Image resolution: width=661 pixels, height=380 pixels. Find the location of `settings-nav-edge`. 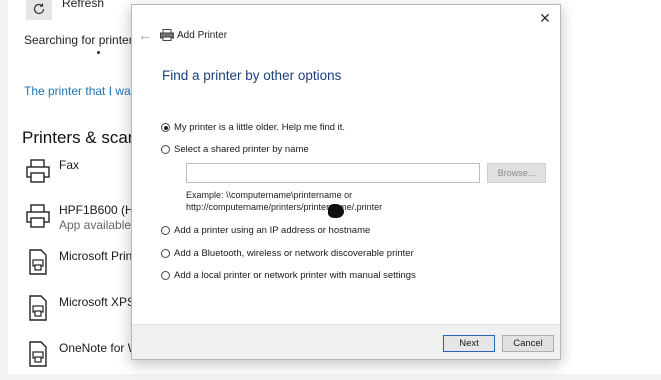

settings-nav-edge is located at coordinates (4, 187).